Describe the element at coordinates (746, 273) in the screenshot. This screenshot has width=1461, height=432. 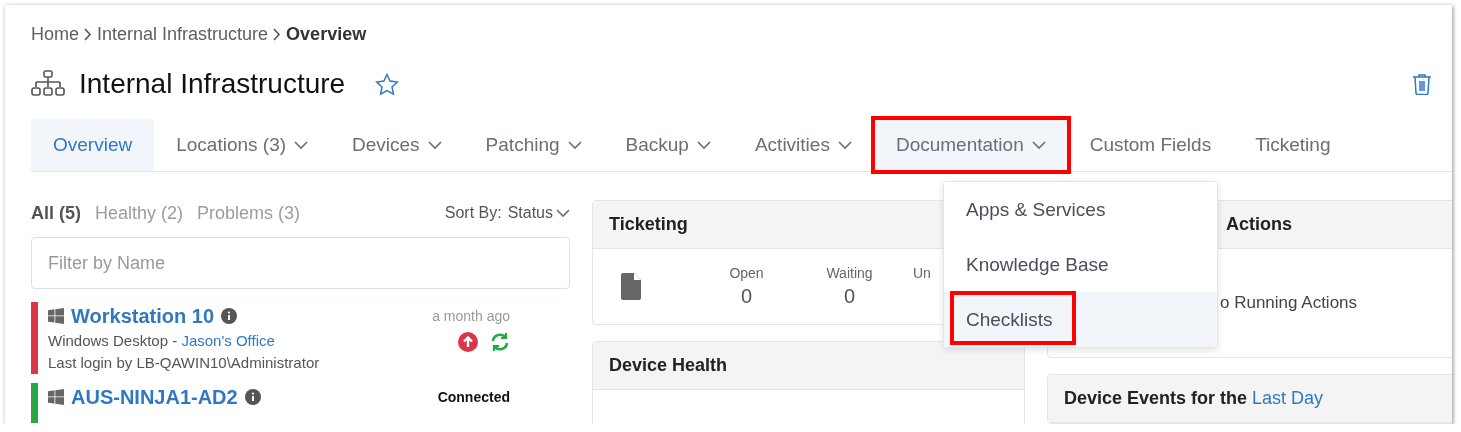
I see `stat-label: Open` at that location.